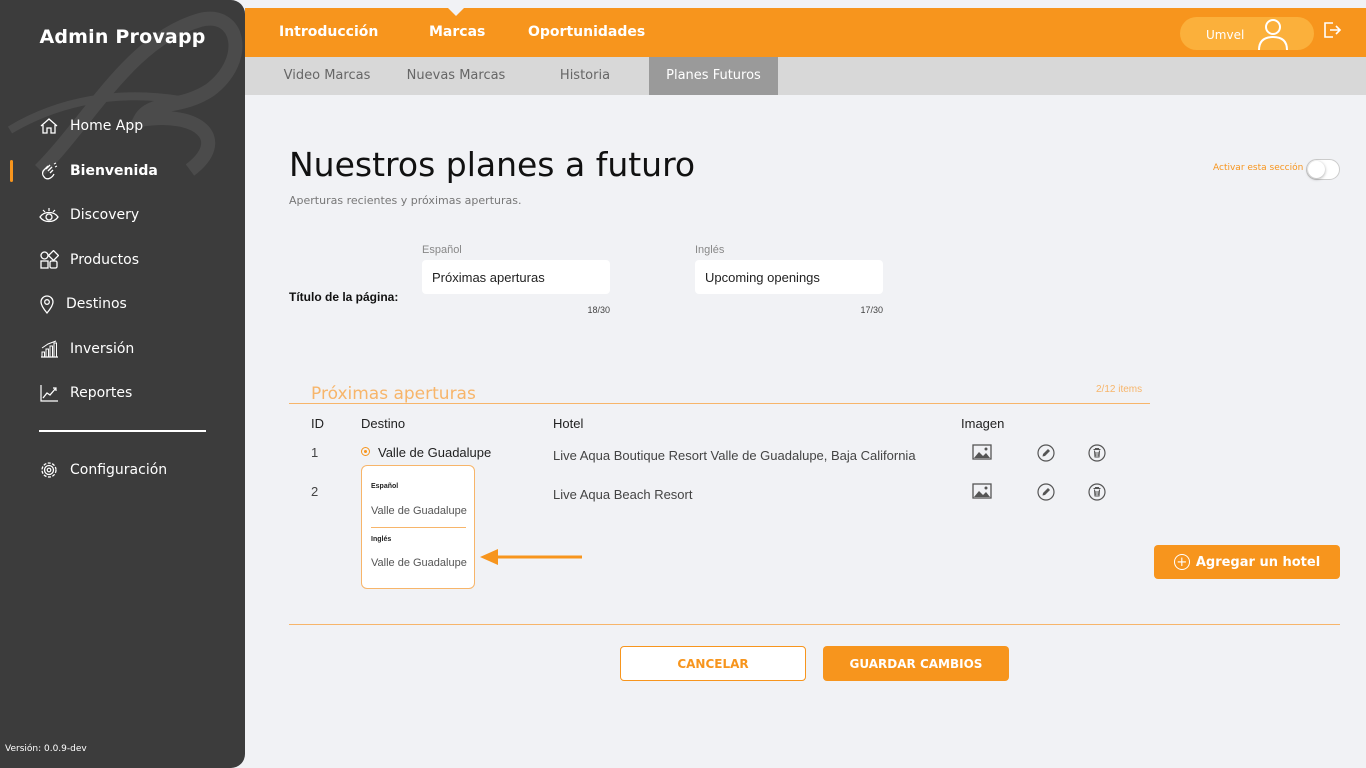 The image size is (1366, 768). What do you see at coordinates (385, 486) in the screenshot?
I see `popover-spanish-label: Español` at bounding box center [385, 486].